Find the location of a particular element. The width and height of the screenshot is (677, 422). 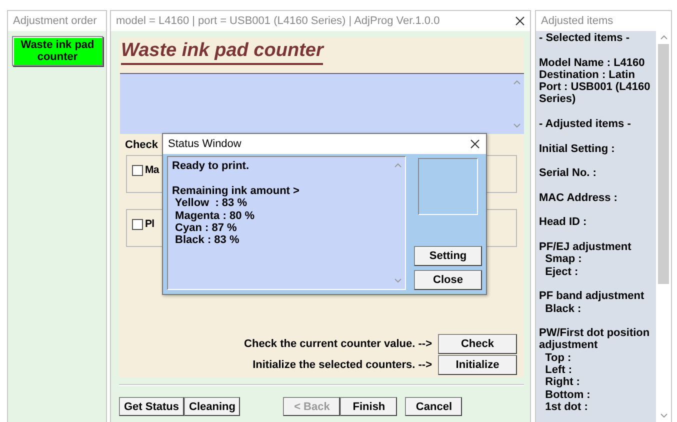

item-line: Right : is located at coordinates (562, 382).